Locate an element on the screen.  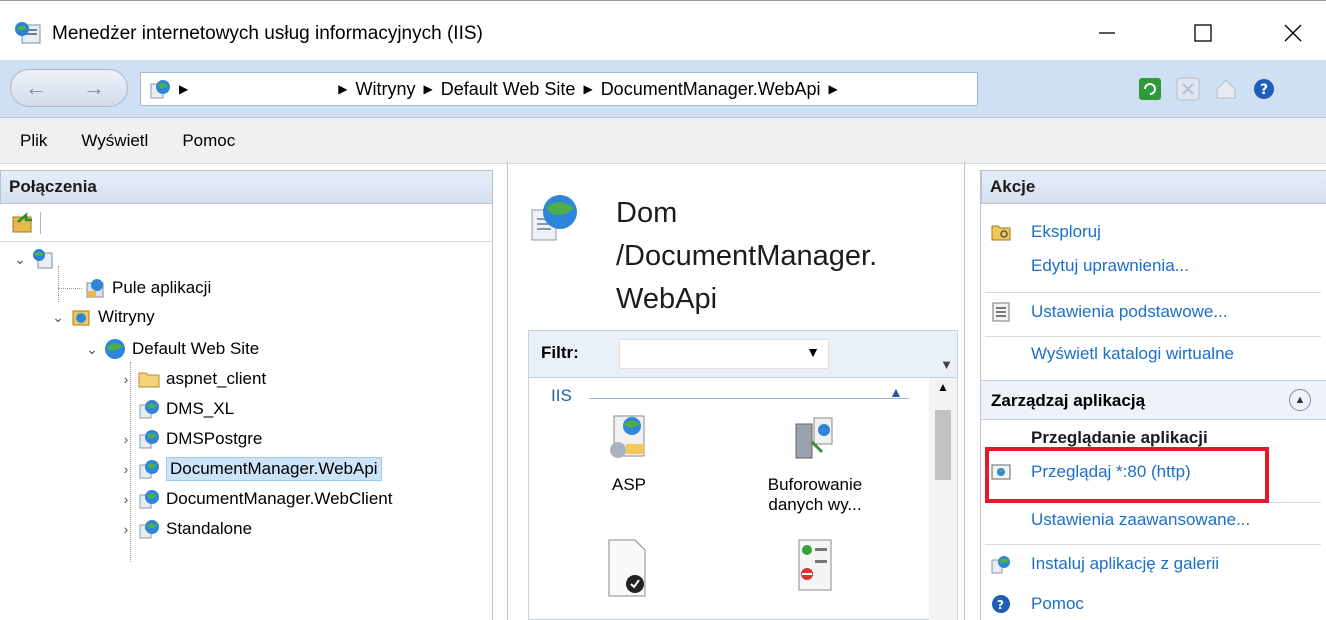
app-pool-icon is located at coordinates (95, 288).